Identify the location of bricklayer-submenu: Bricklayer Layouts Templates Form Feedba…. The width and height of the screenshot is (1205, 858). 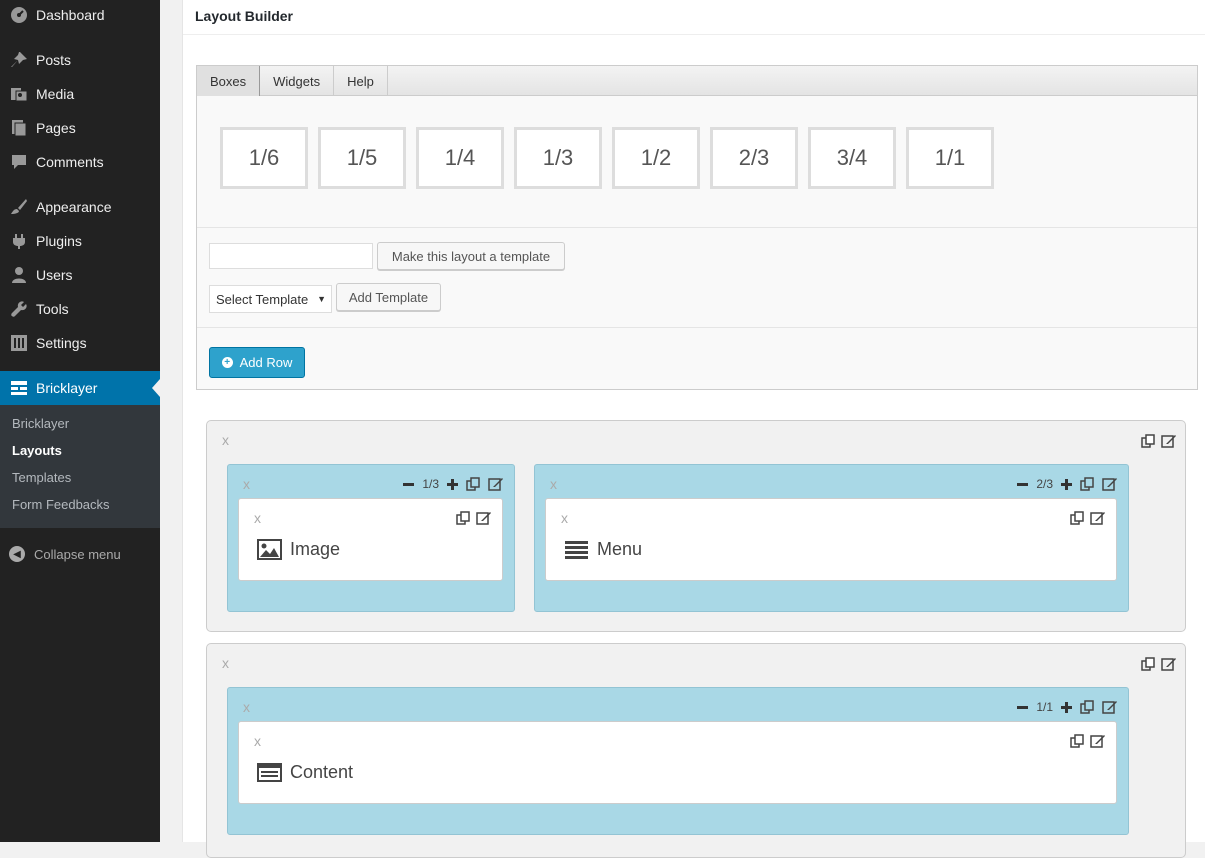
(80, 466).